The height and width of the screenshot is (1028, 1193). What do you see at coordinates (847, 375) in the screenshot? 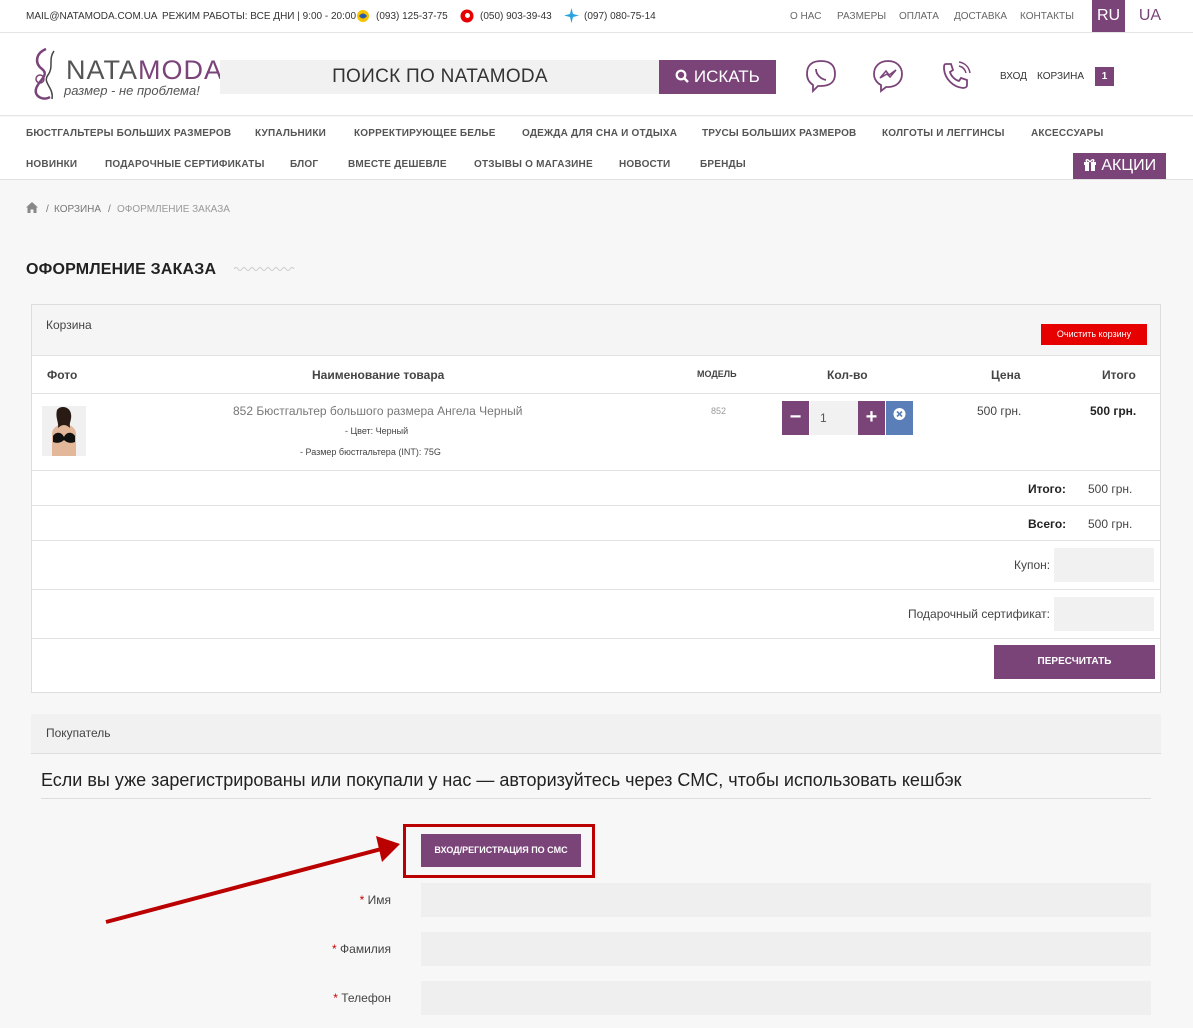
I see `col-qty: Кол-во` at bounding box center [847, 375].